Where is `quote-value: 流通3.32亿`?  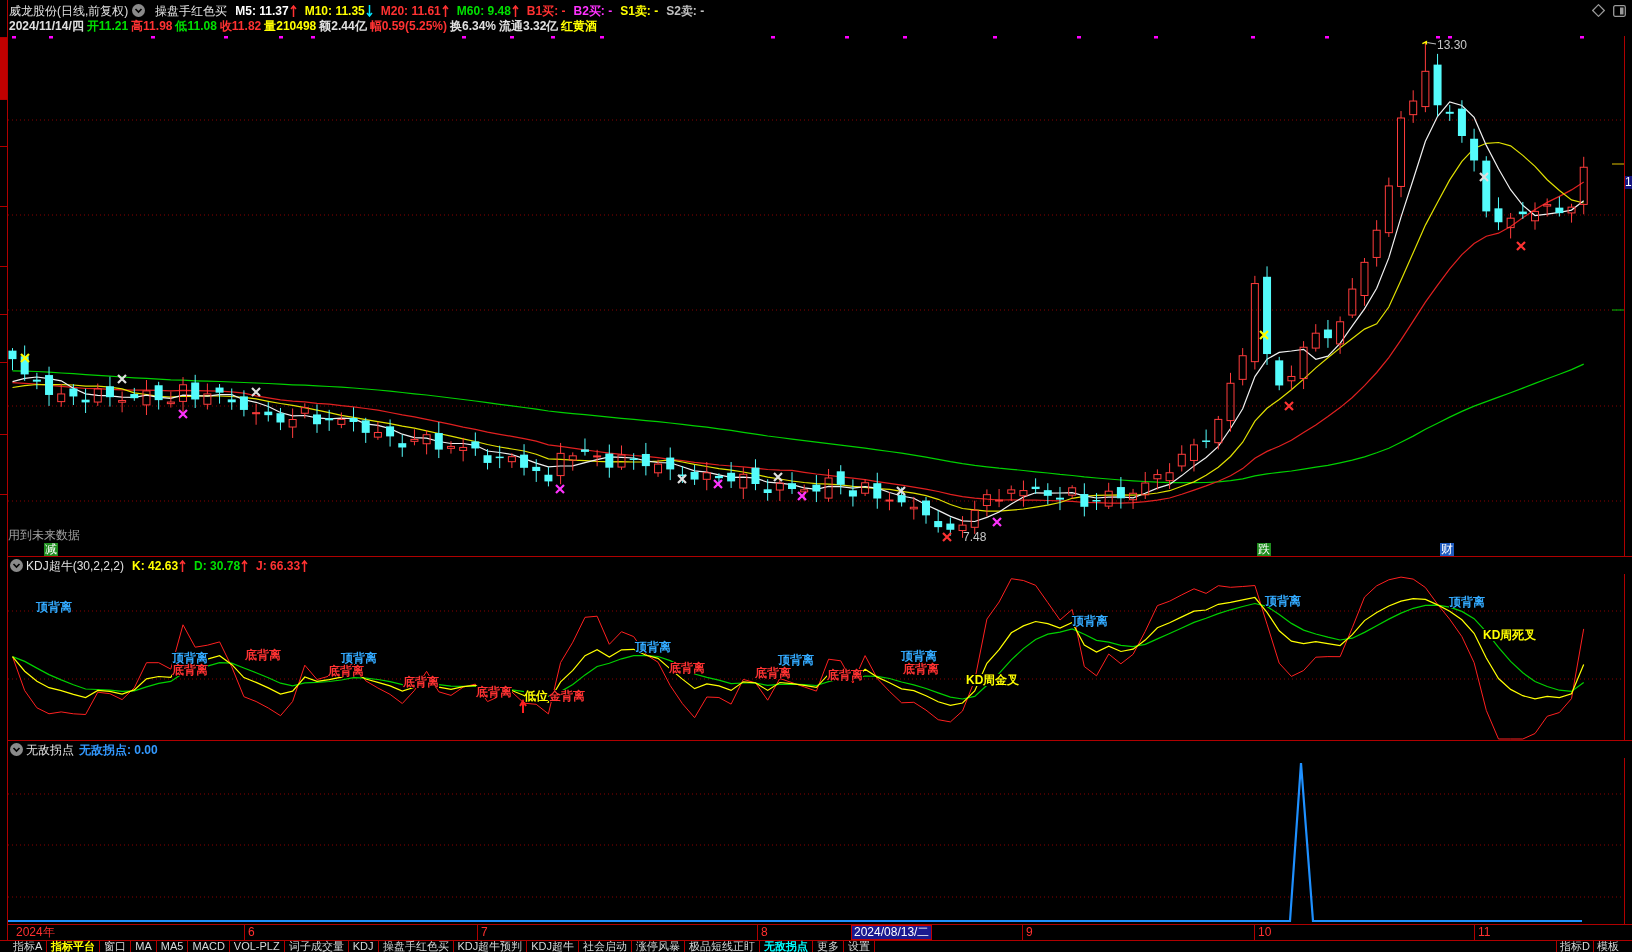
quote-value: 流通3.32亿 is located at coordinates (529, 25).